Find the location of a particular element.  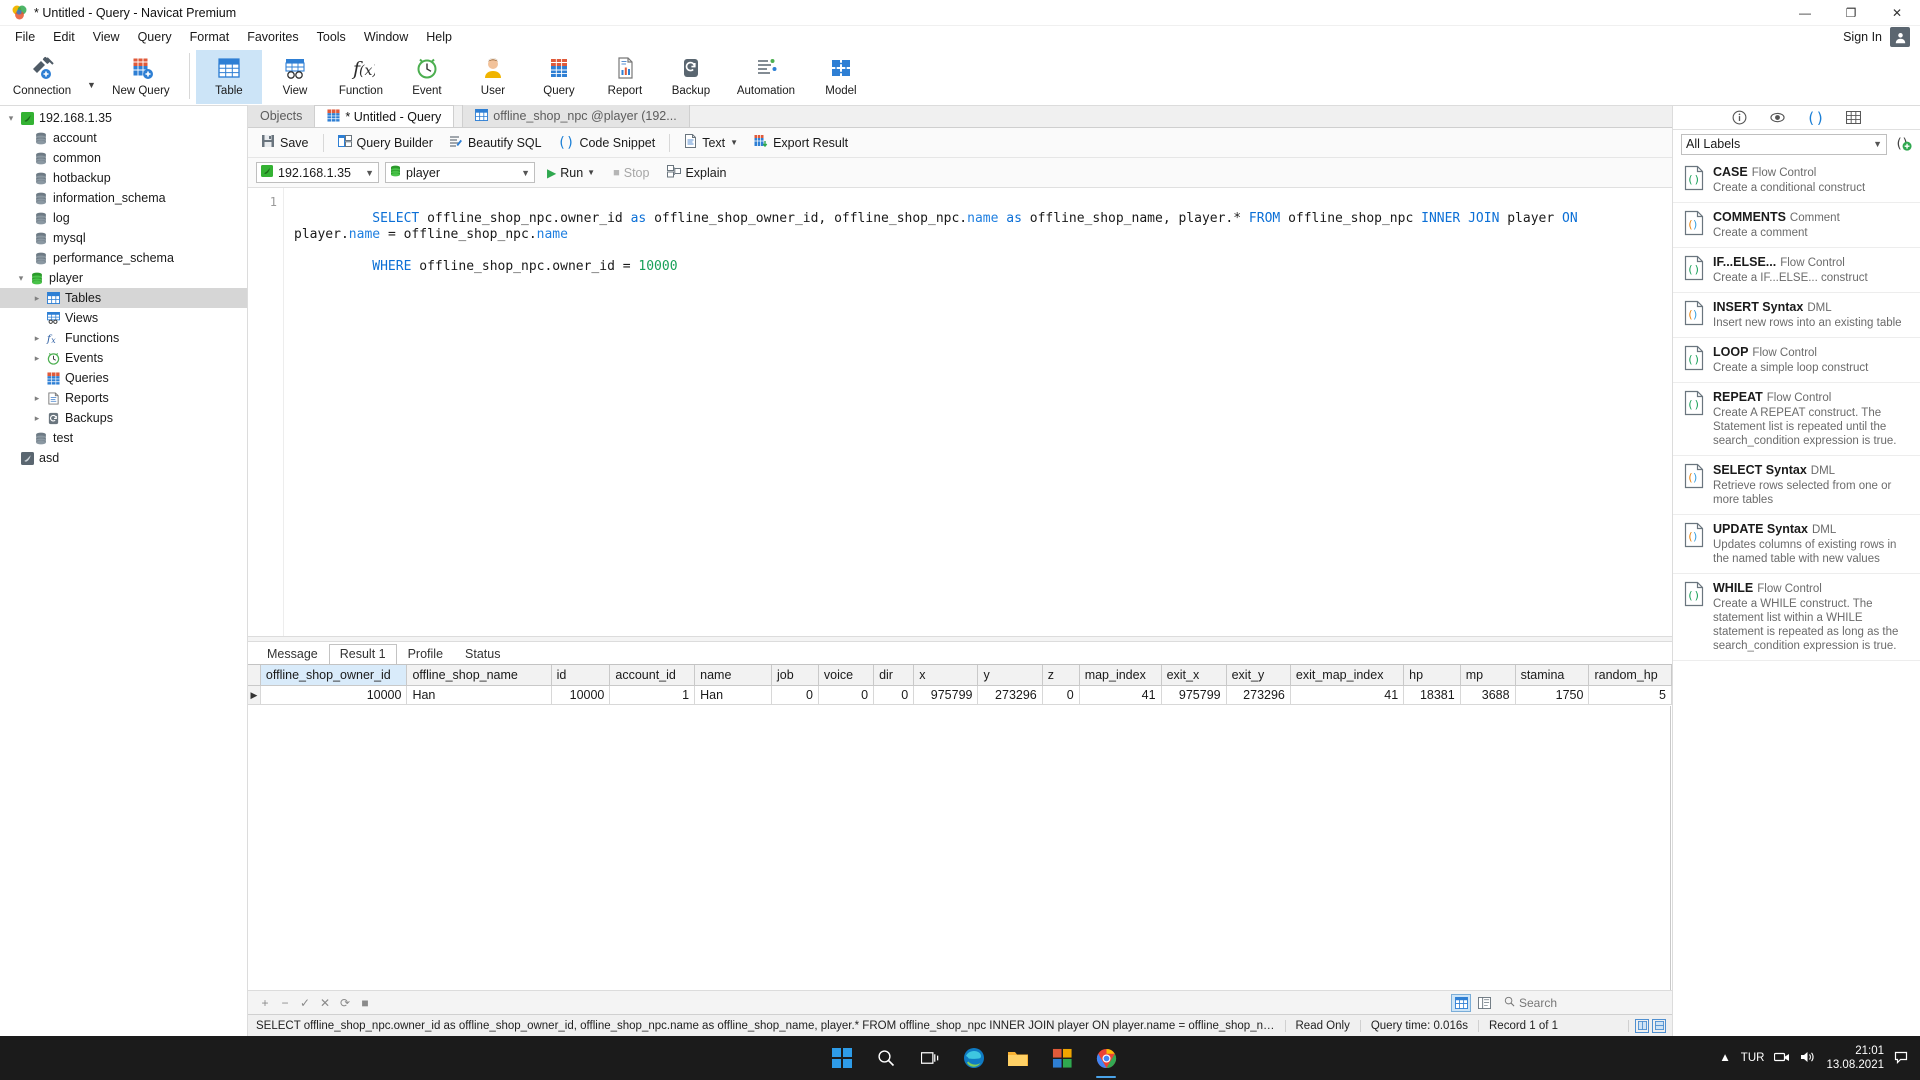

split-horizontal-icon is located at coordinates (1642, 1025).